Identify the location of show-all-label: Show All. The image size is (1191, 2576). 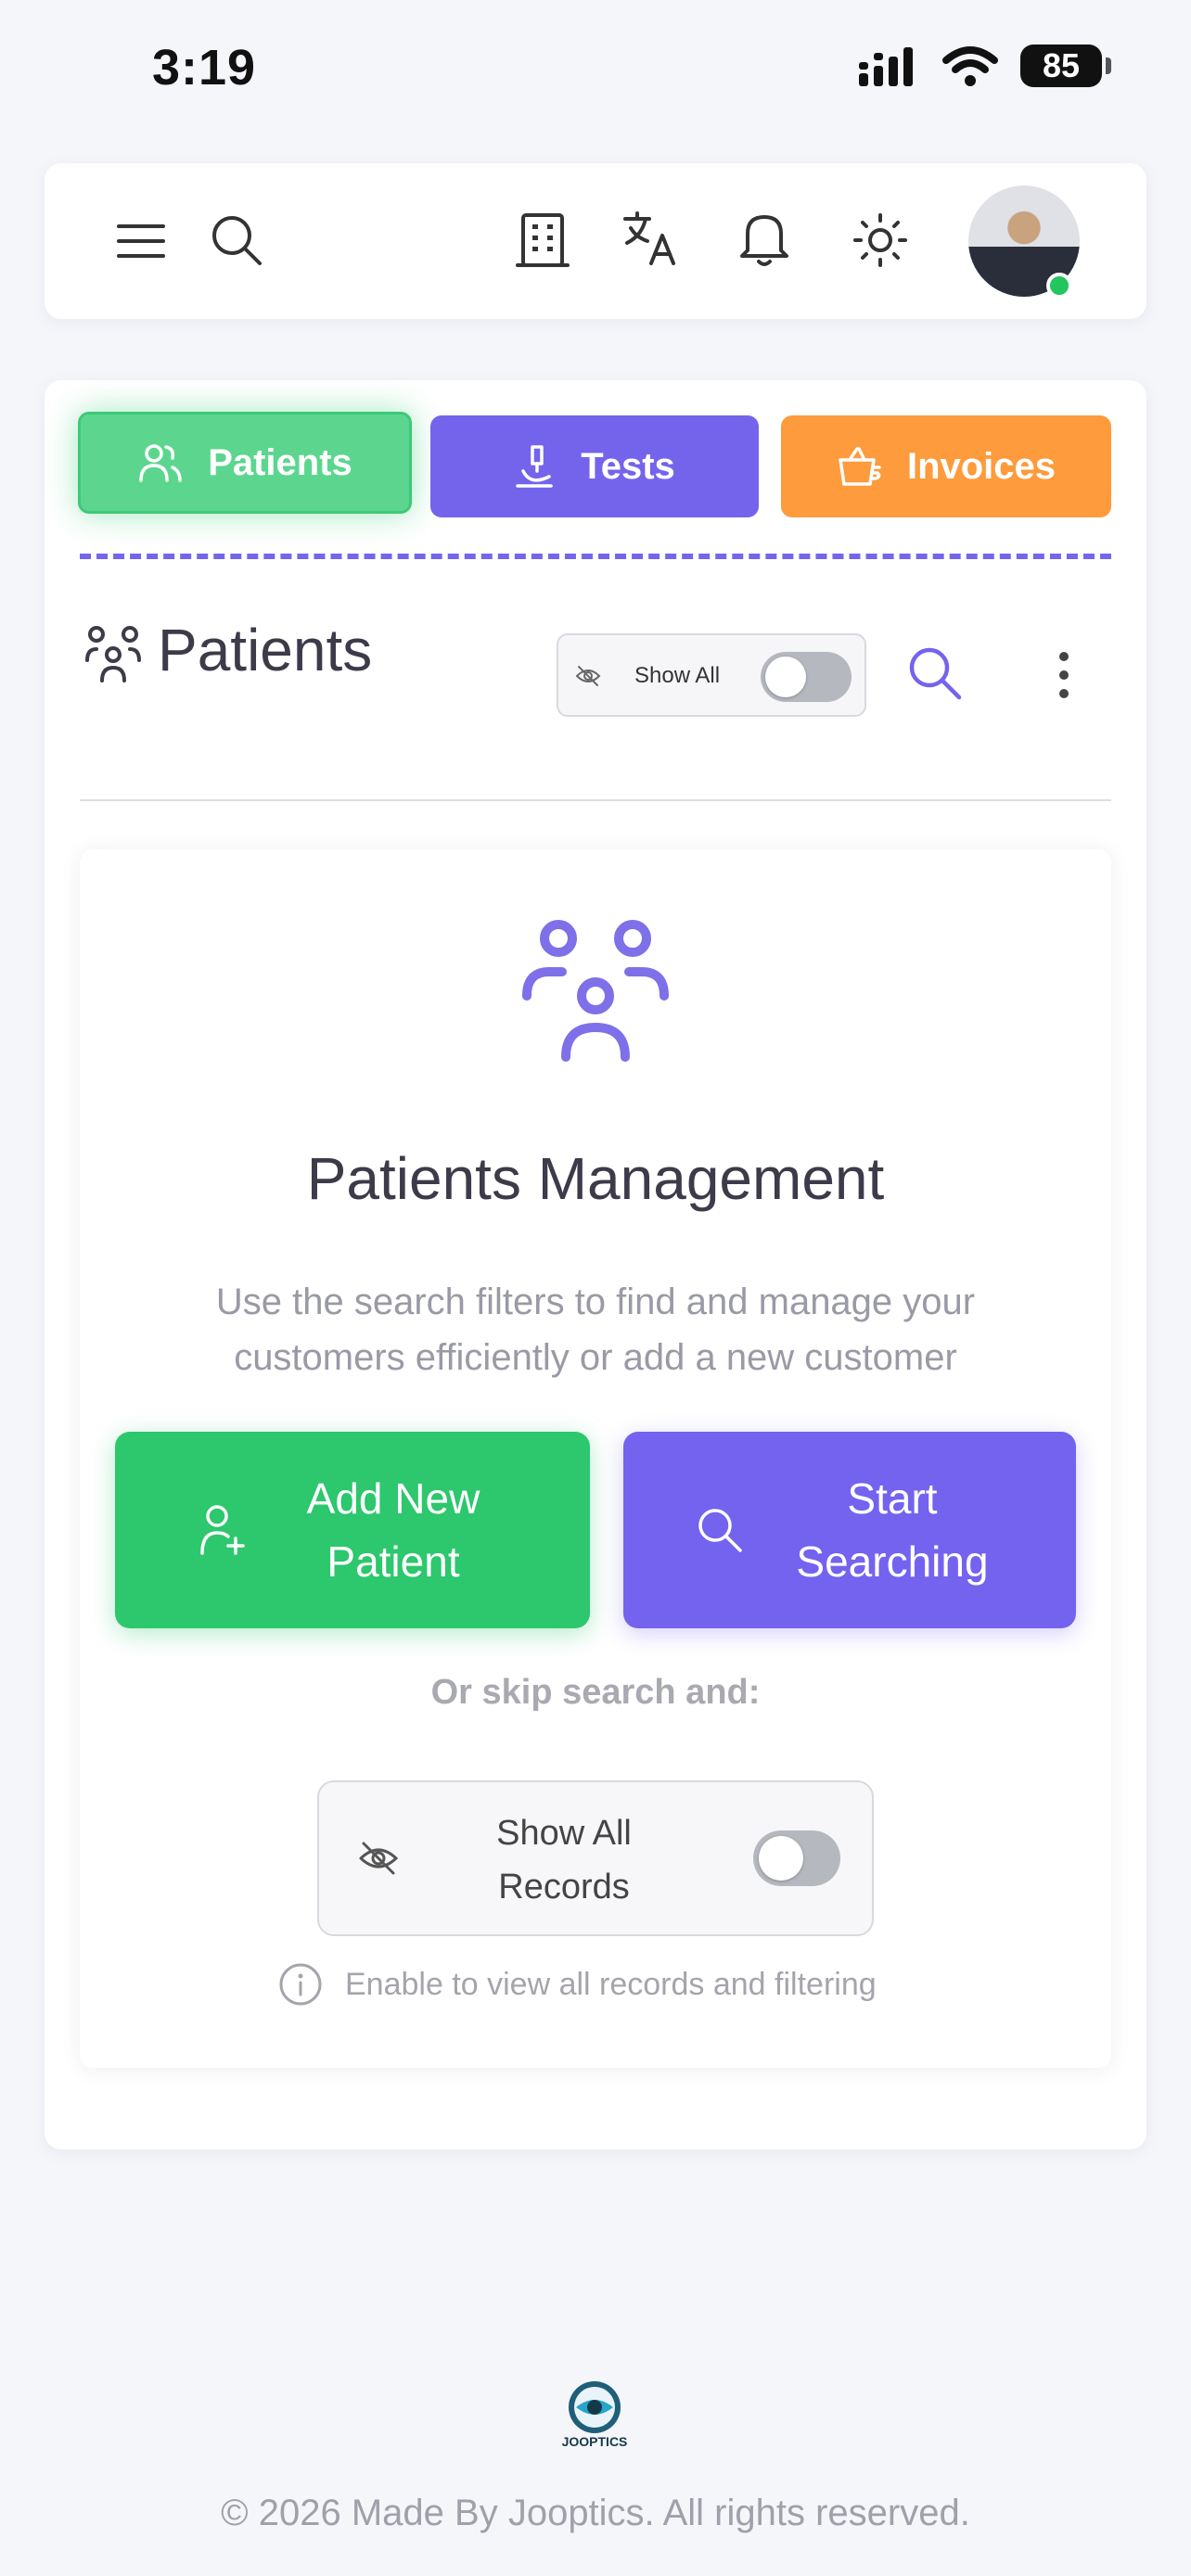
(677, 675).